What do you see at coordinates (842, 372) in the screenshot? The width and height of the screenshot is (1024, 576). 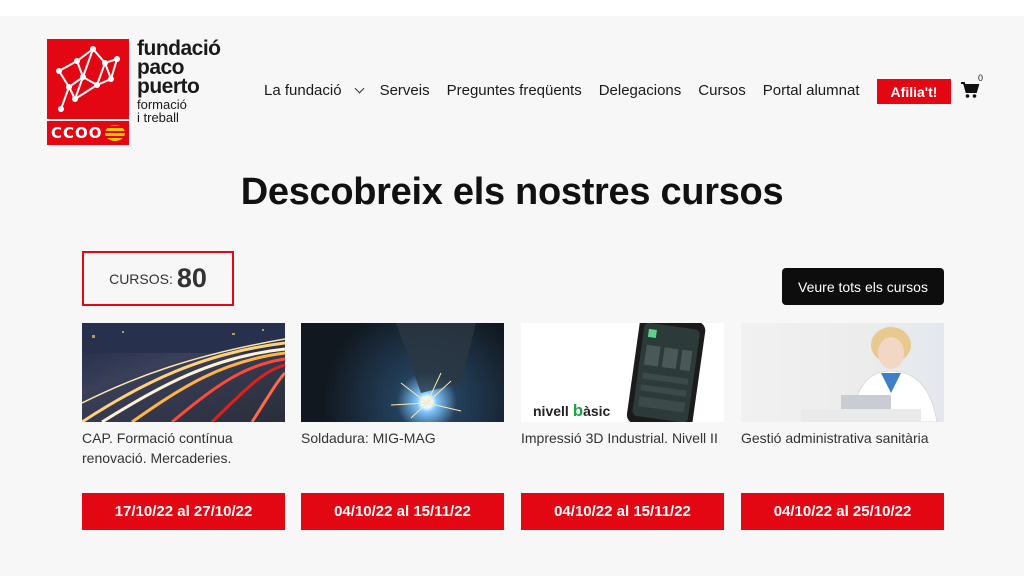 I see `healthcare-worker-laptop-image` at bounding box center [842, 372].